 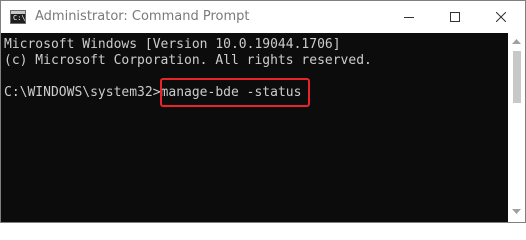 What do you see at coordinates (235, 92) in the screenshot?
I see `command-highlight-box` at bounding box center [235, 92].